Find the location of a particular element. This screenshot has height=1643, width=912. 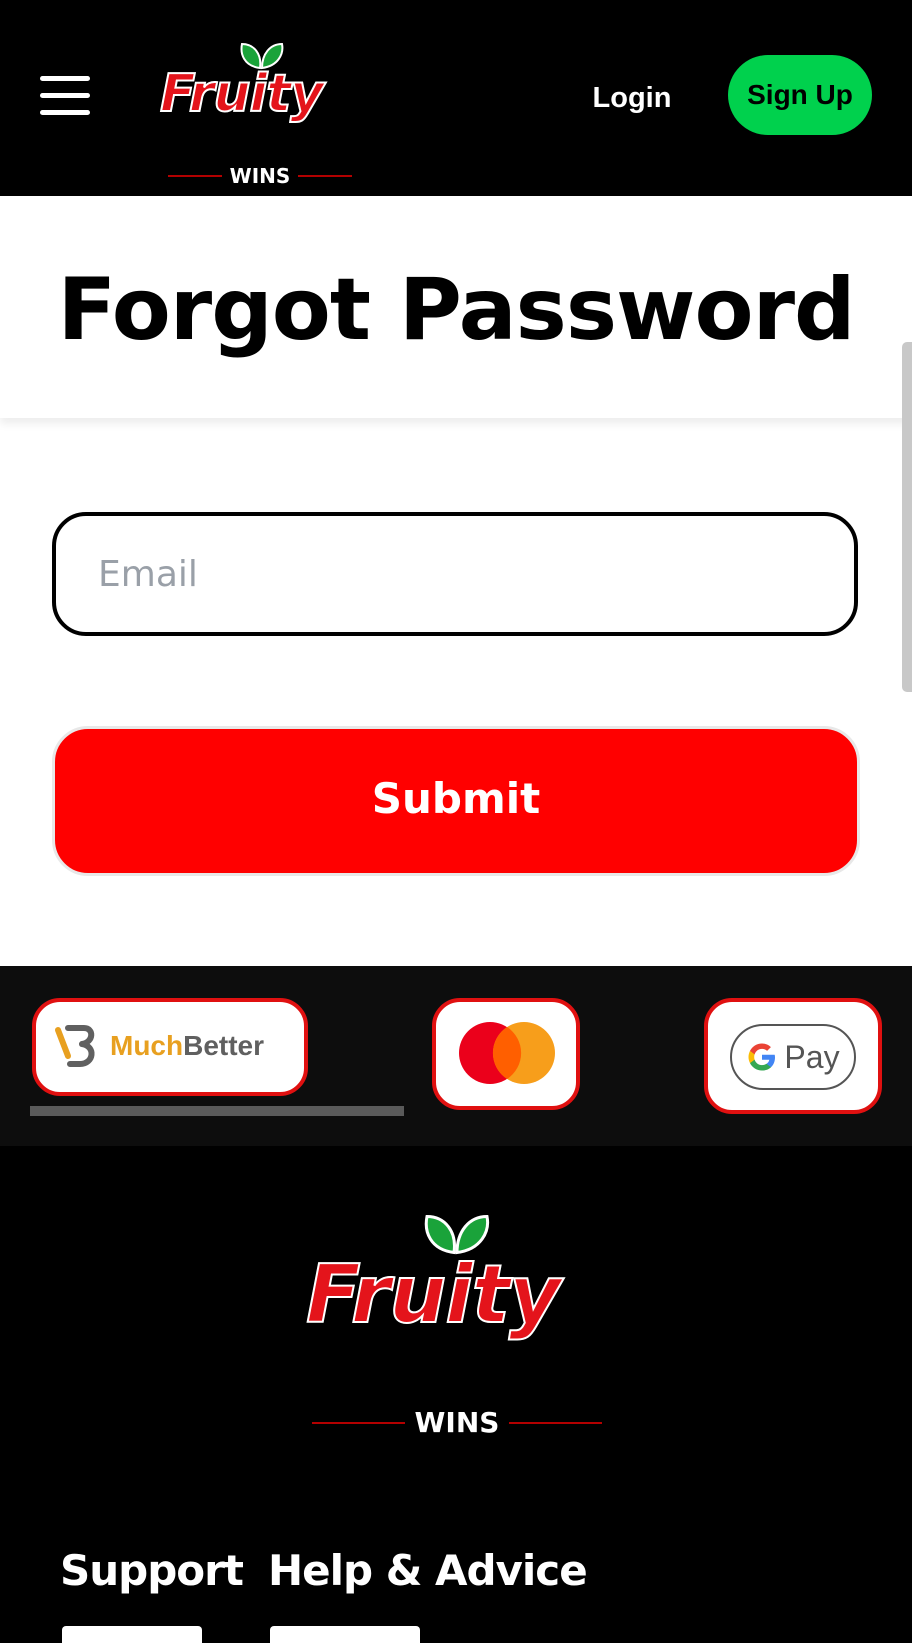

site-header: Fruity WINS Login Sign Up is located at coordinates (456, 98).